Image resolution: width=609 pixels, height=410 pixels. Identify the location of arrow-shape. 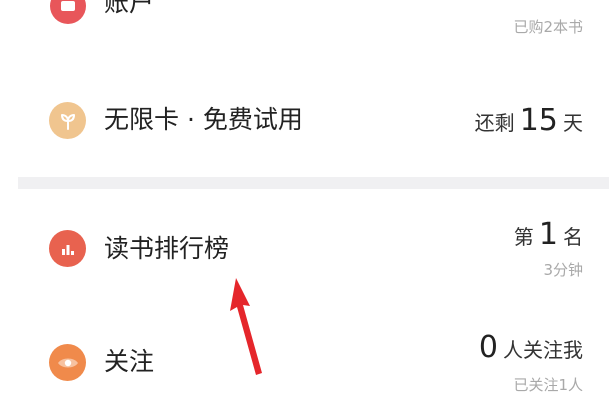
(246, 326).